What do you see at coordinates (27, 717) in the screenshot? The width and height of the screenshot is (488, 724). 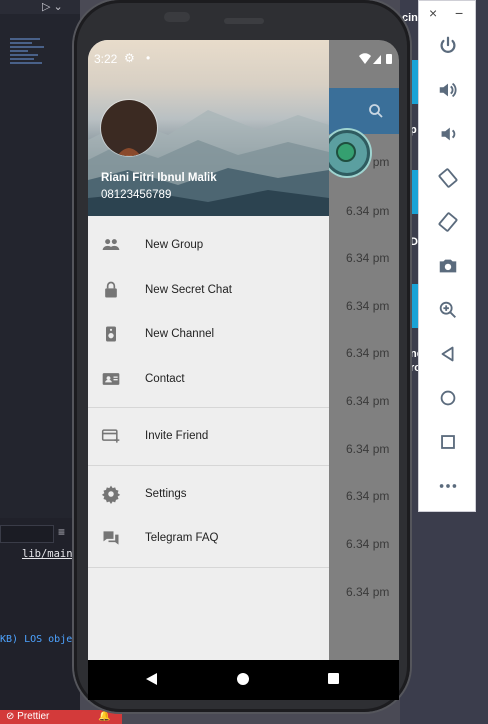 I see `prettier-status: ⊘ Prettier` at bounding box center [27, 717].